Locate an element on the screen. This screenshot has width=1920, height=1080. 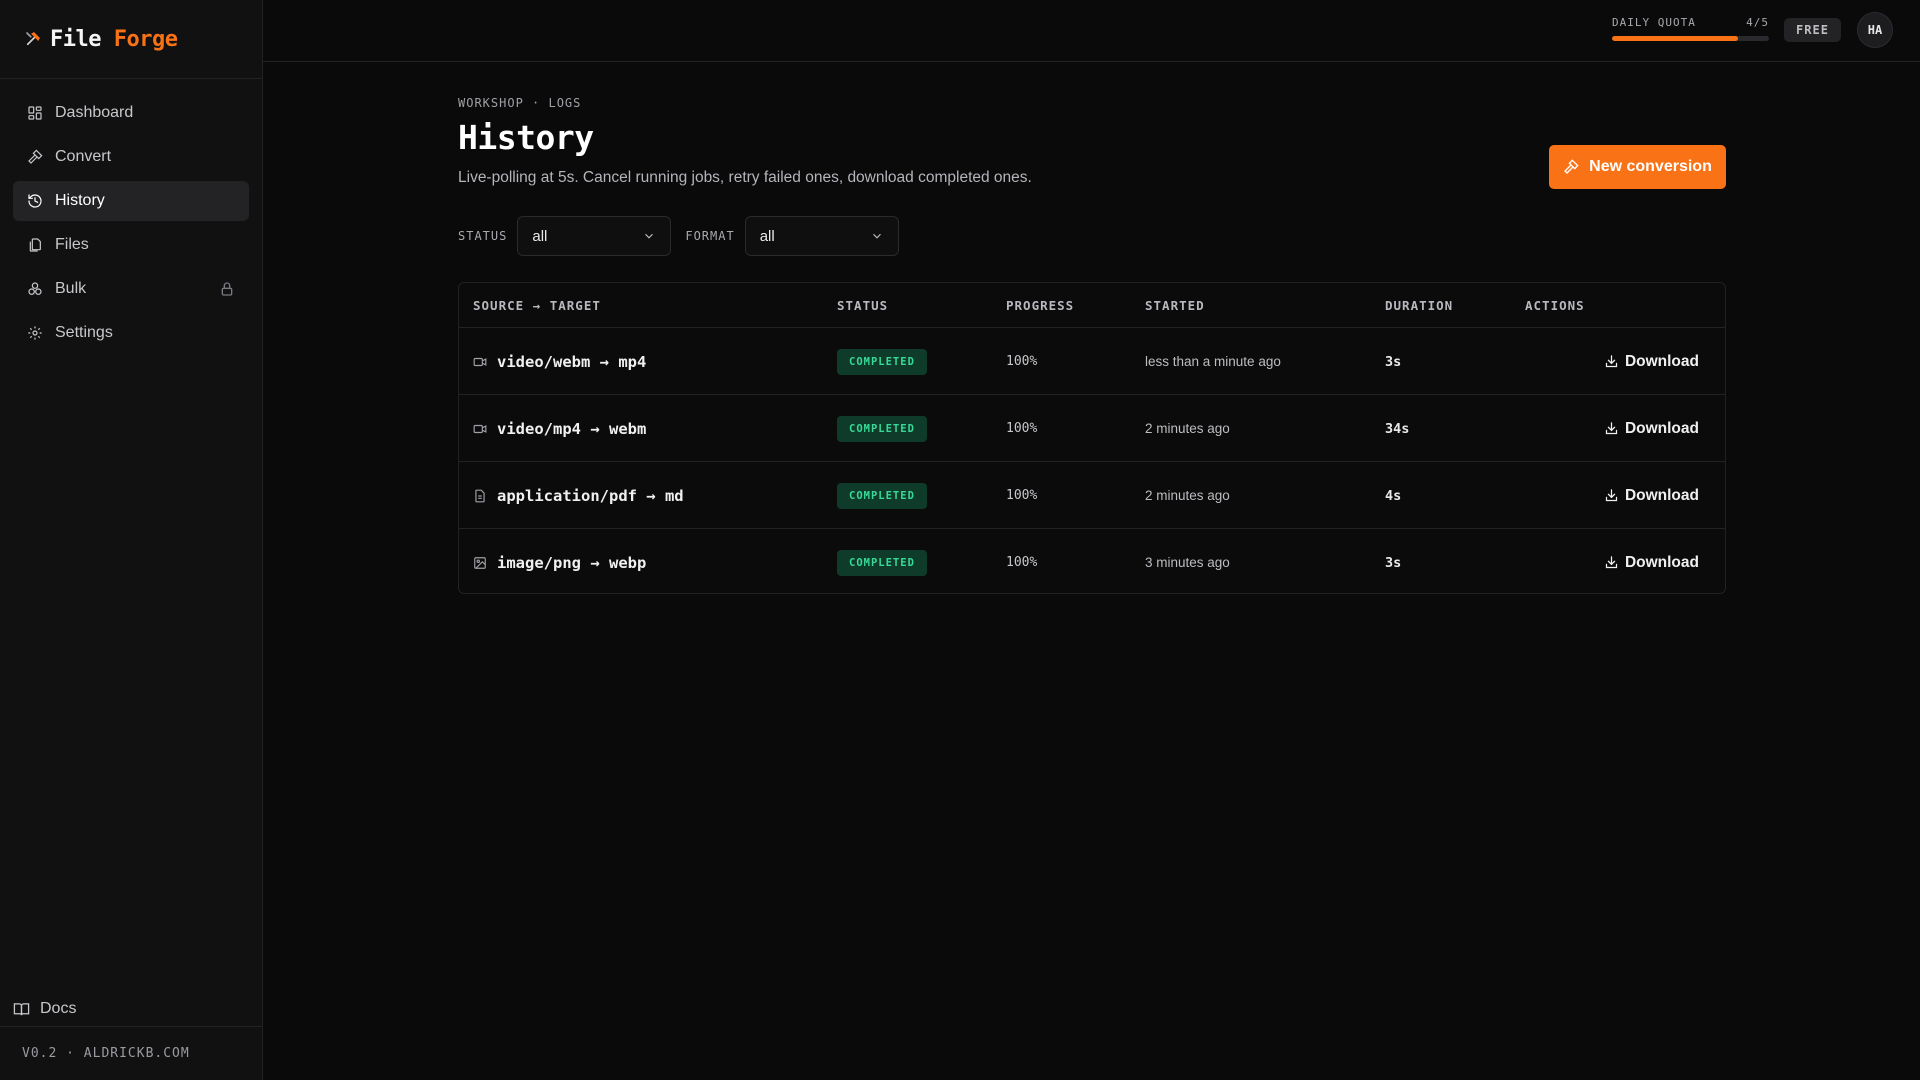
lock-icon is located at coordinates (227, 289).